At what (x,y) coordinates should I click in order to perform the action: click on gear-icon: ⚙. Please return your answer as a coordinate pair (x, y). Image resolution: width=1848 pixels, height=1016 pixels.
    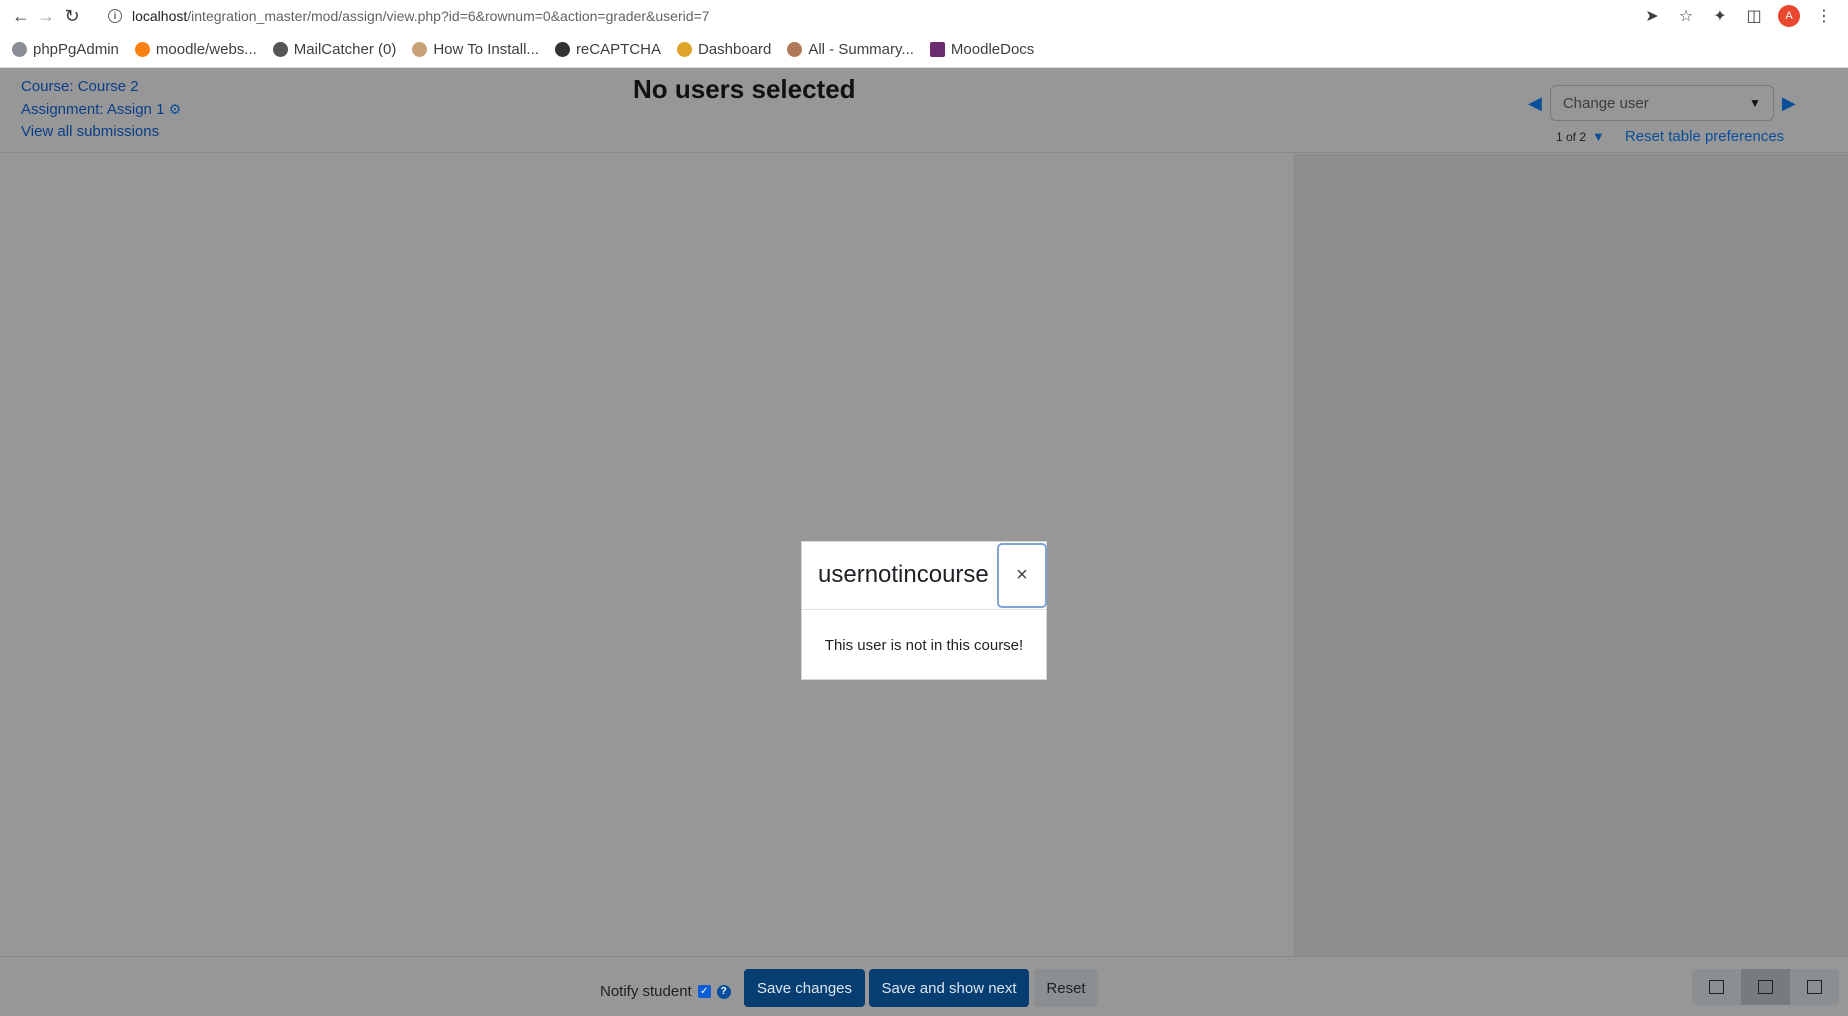
    Looking at the image, I should click on (175, 109).